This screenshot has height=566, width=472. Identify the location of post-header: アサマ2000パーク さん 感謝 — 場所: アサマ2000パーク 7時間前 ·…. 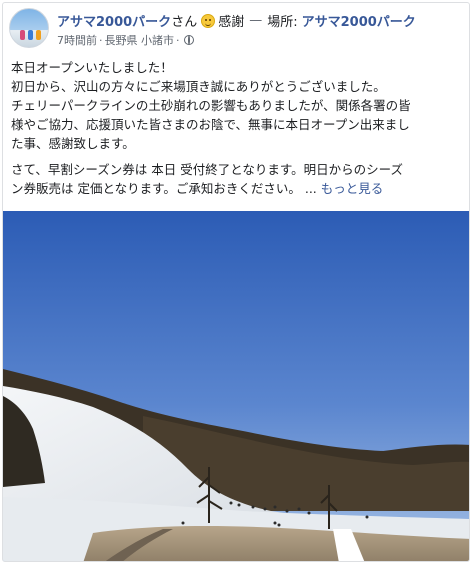
(236, 28).